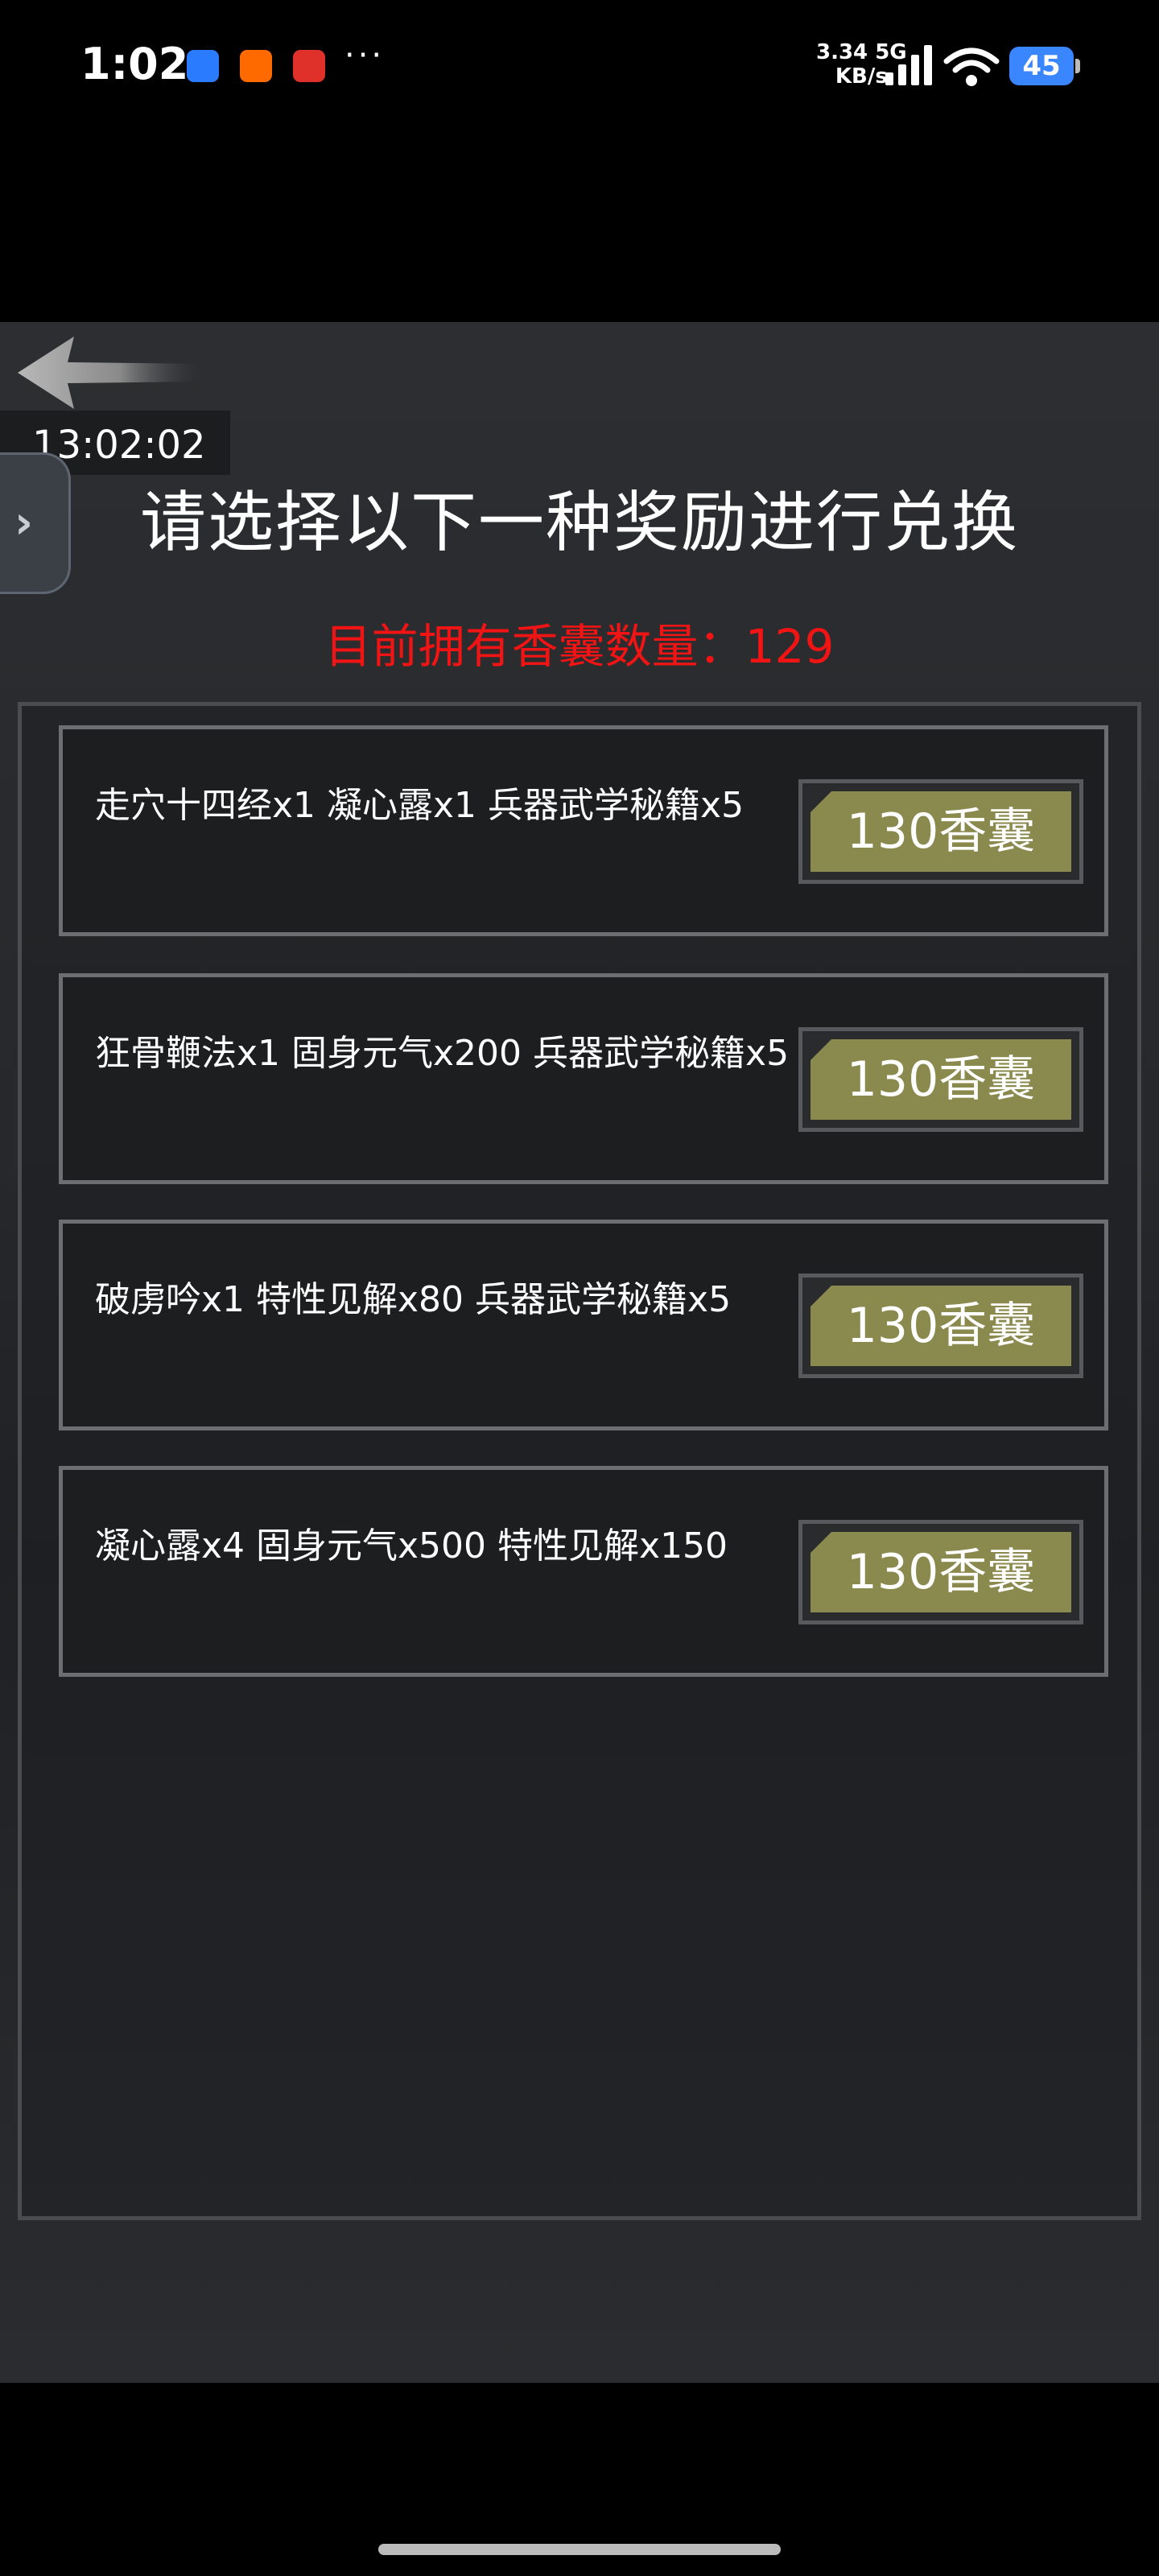 Image resolution: width=1159 pixels, height=2576 pixels. I want to click on reward-item: 破虏吟x1 特性见解x80 兵器武学秘籍x5 130香囊, so click(583, 1325).